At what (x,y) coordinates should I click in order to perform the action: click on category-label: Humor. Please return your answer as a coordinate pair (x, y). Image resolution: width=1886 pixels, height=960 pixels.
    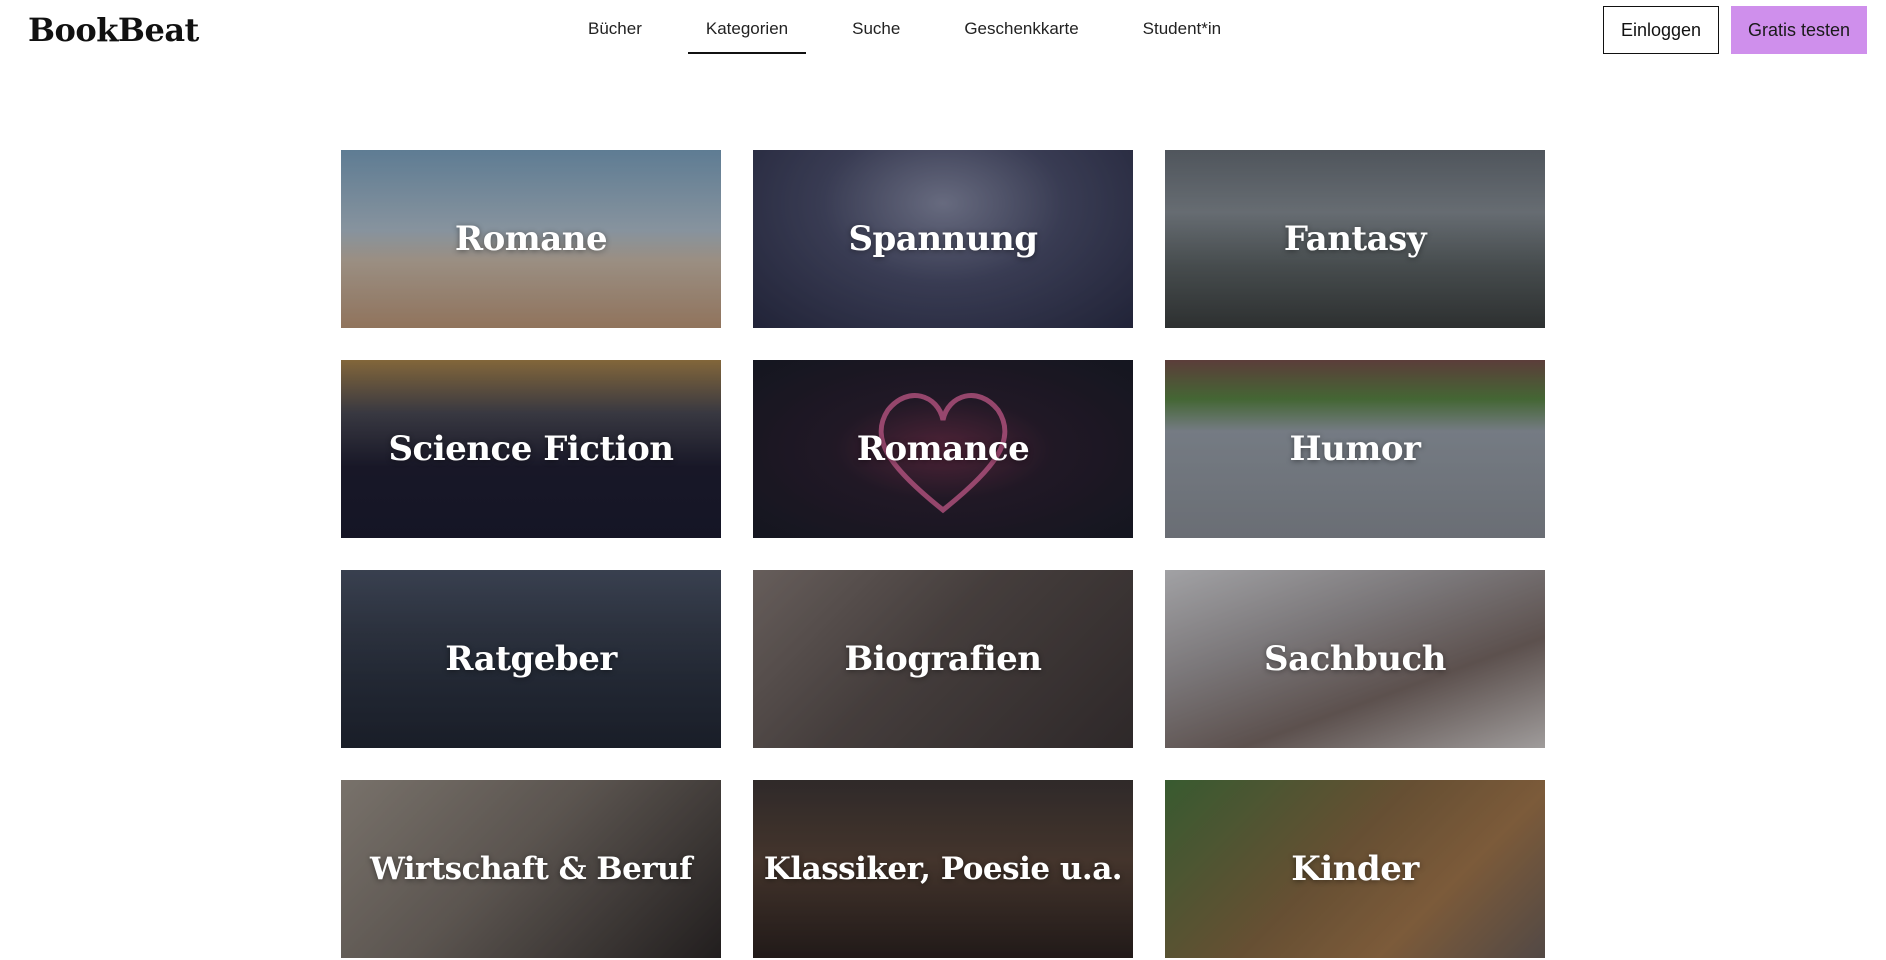
    Looking at the image, I should click on (1355, 449).